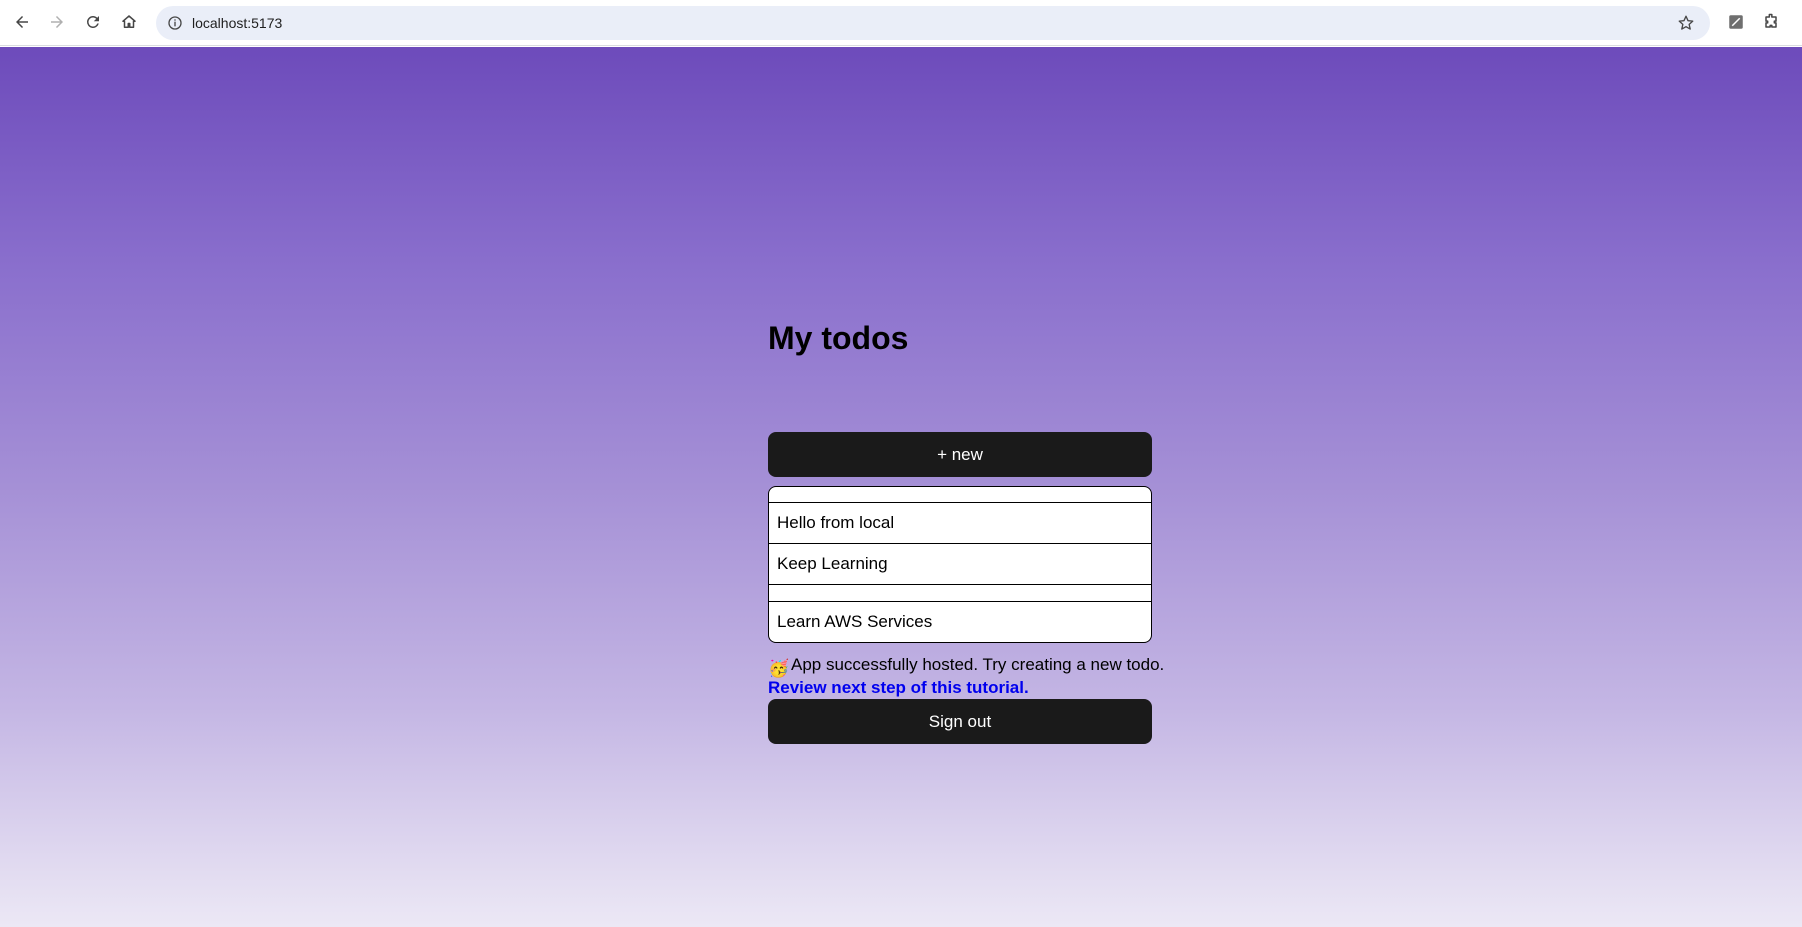  Describe the element at coordinates (779, 668) in the screenshot. I see `party-face-icon: 🥳` at that location.